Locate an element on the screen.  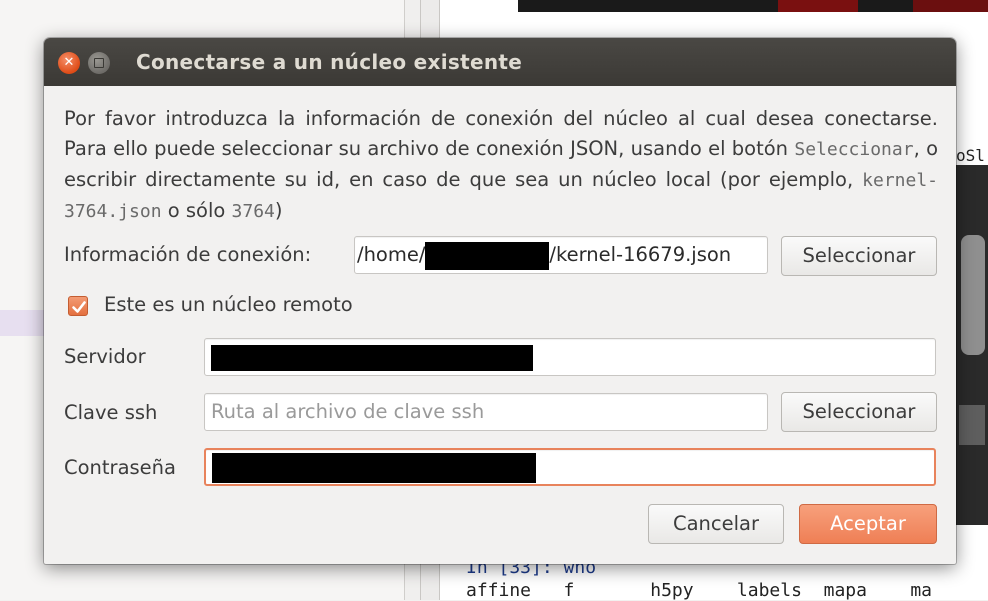
background-image-top is located at coordinates (753, 6).